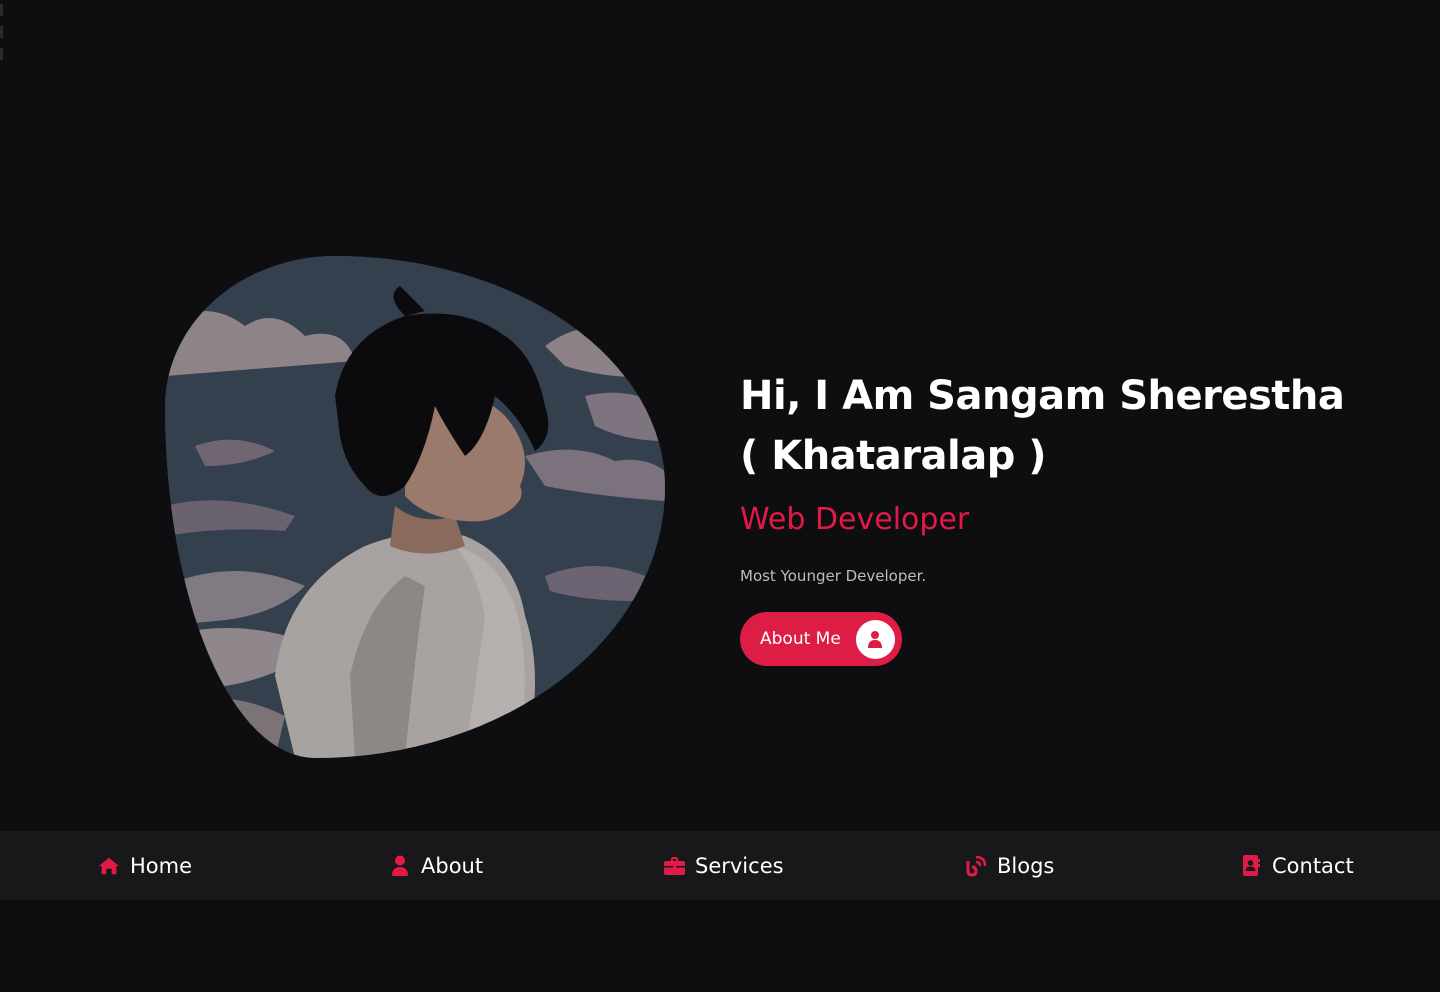  I want to click on nav-item-about: About, so click(436, 865).